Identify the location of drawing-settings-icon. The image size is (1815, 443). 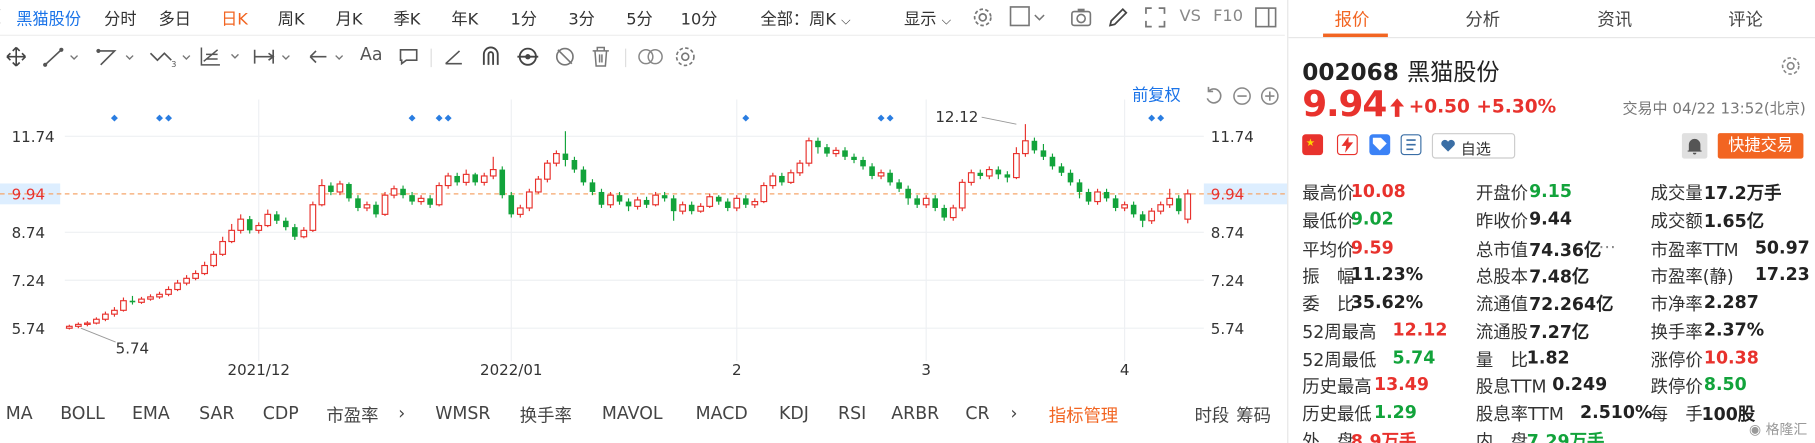
(685, 56).